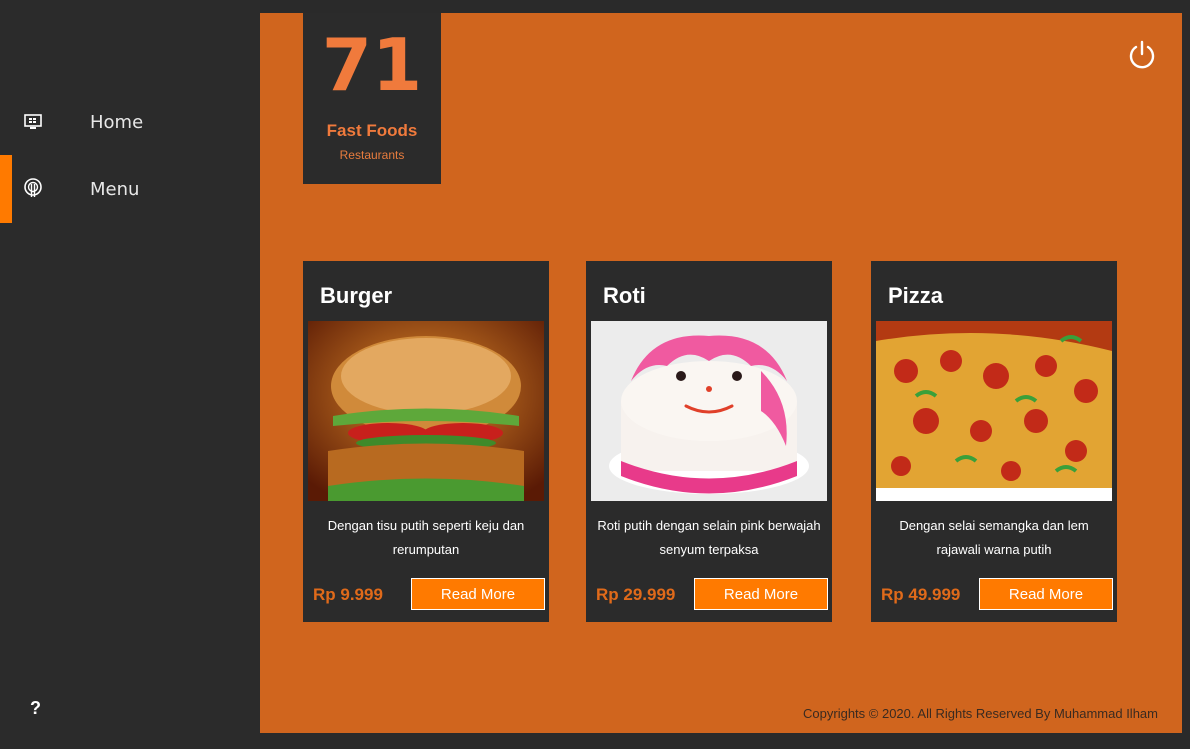 This screenshot has height=749, width=1190. Describe the element at coordinates (115, 189) in the screenshot. I see `sidebar-item-label: Menu` at that location.